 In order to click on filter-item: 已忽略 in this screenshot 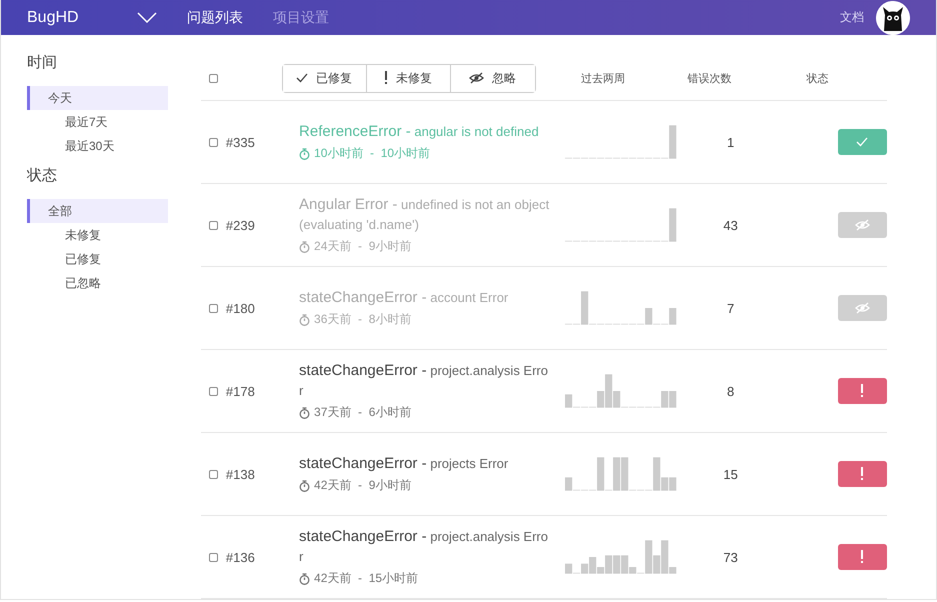, I will do `click(97, 283)`.